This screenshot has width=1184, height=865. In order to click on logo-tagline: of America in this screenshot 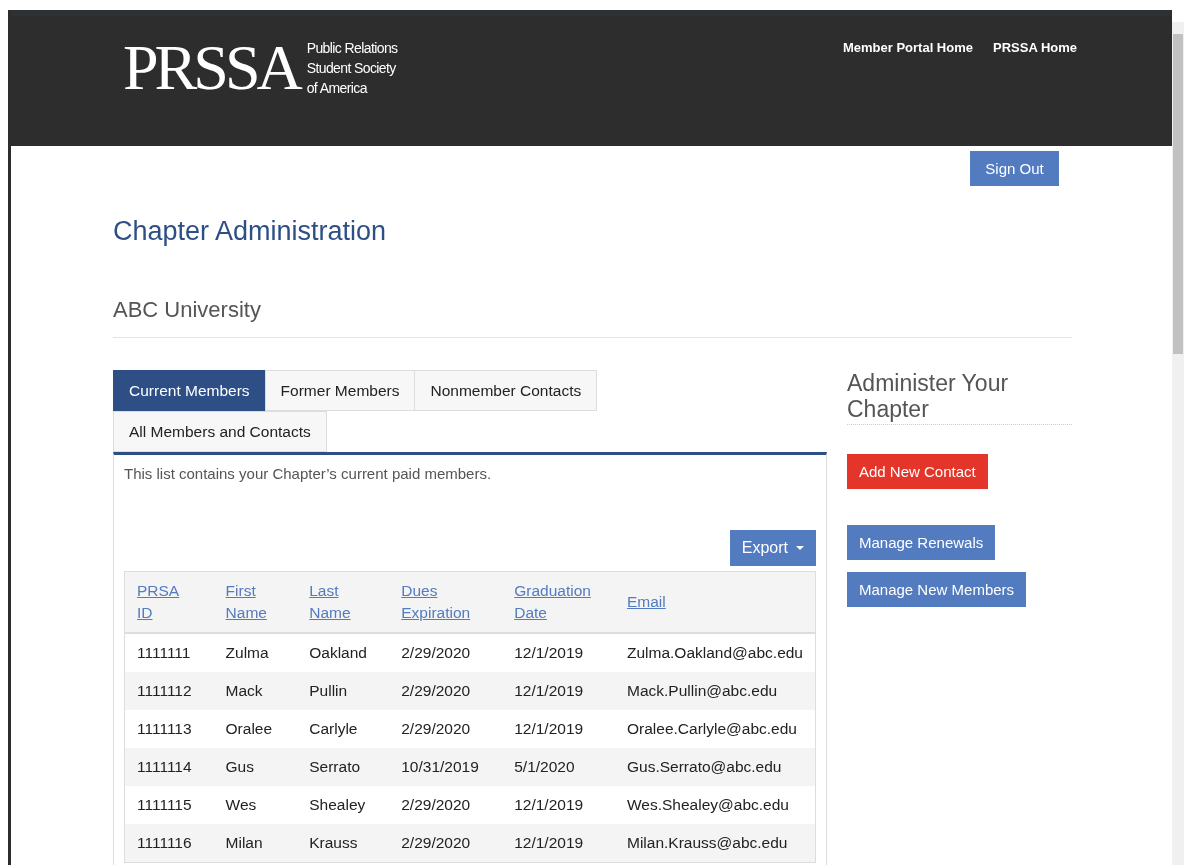, I will do `click(337, 88)`.